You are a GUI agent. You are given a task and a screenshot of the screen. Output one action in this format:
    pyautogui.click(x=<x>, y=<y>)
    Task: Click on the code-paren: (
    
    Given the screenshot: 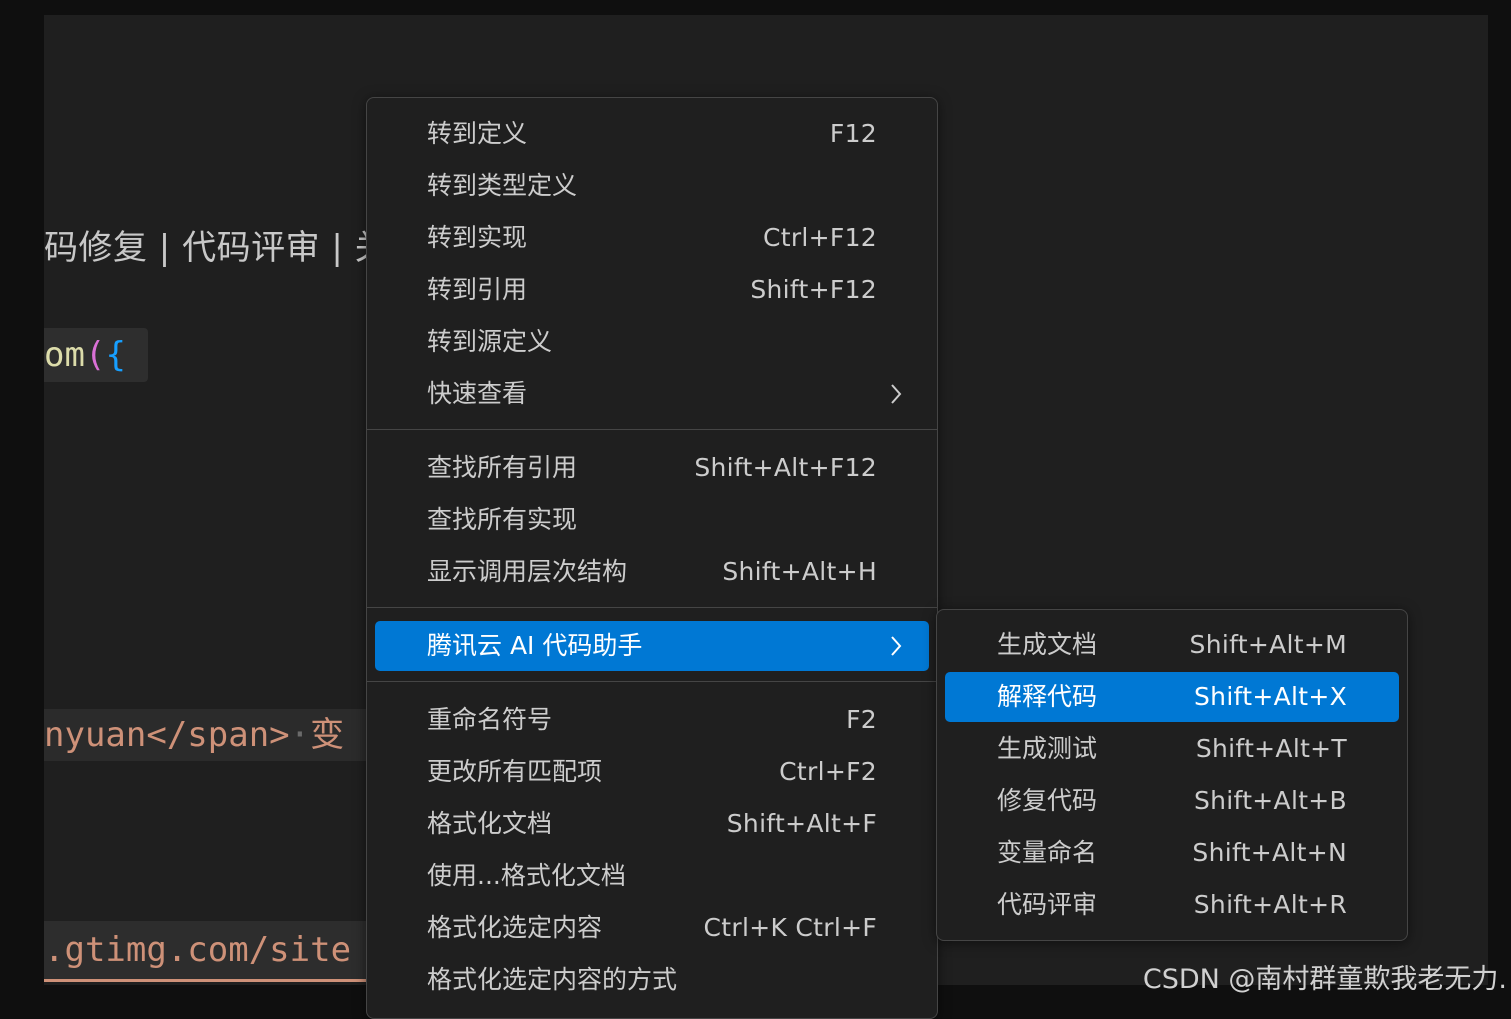 What is the action you would take?
    pyautogui.click(x=95, y=355)
    